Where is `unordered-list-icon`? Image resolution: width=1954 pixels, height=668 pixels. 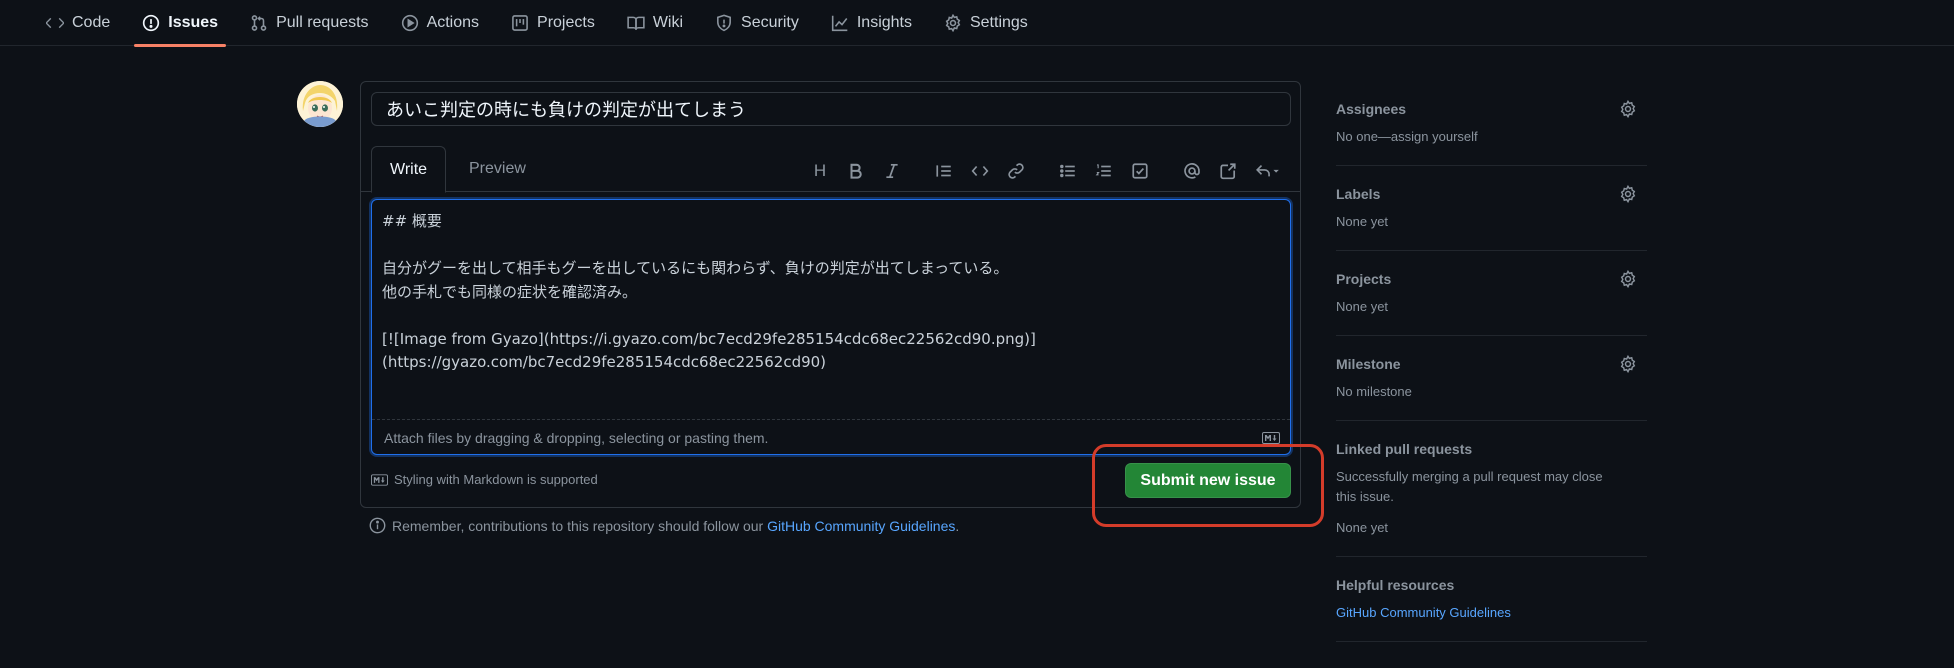
unordered-list-icon is located at coordinates (1067, 171).